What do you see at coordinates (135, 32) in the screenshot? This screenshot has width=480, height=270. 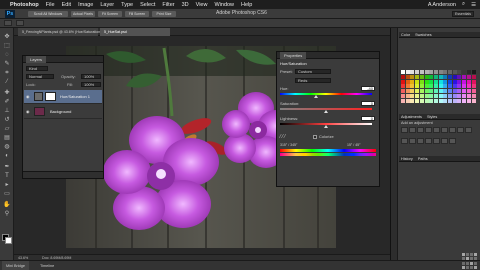 I see `tab-document-2: 5_HueSat.psd` at bounding box center [135, 32].